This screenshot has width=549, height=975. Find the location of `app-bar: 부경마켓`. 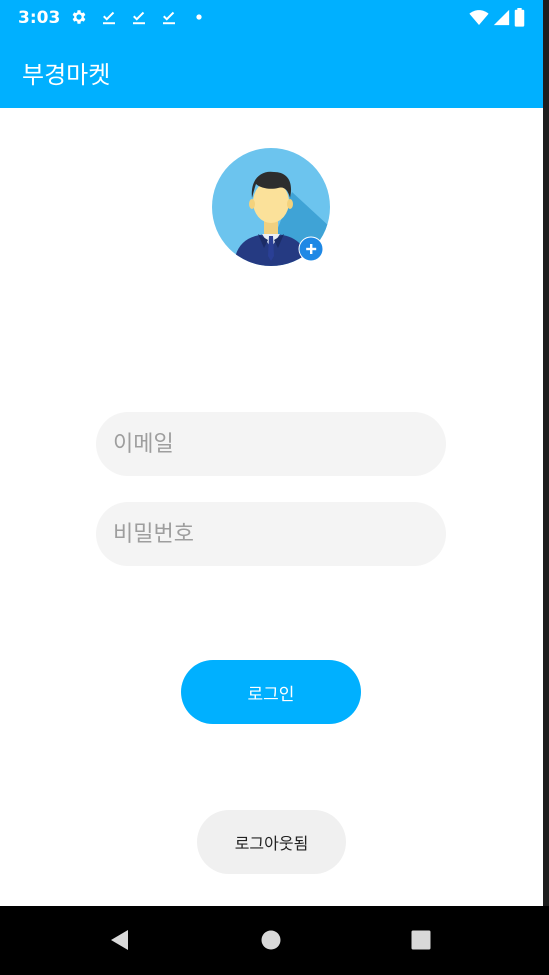

app-bar: 부경마켓 is located at coordinates (271, 72).